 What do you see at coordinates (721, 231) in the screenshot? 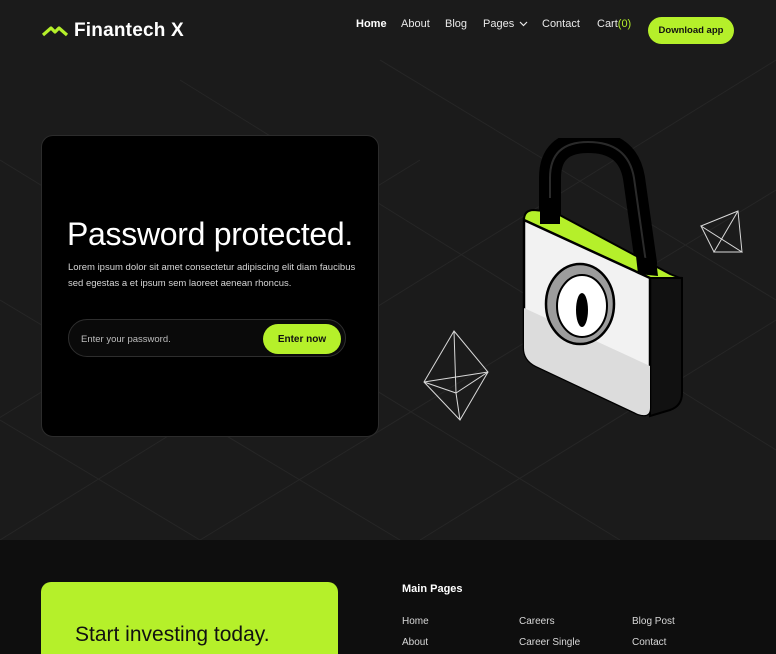
I see `tetrahedron-outline-icon` at bounding box center [721, 231].